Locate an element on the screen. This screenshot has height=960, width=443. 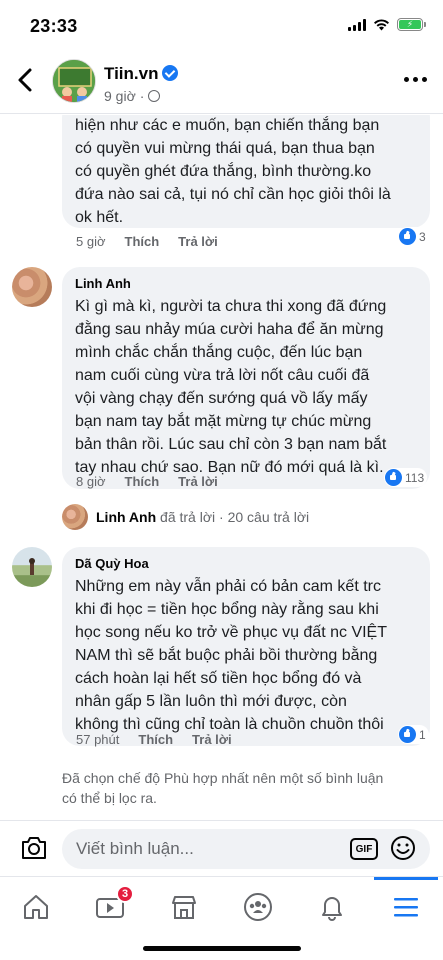
comment-actions: 57 phút Thích Trả lời is located at coordinates (154, 739).